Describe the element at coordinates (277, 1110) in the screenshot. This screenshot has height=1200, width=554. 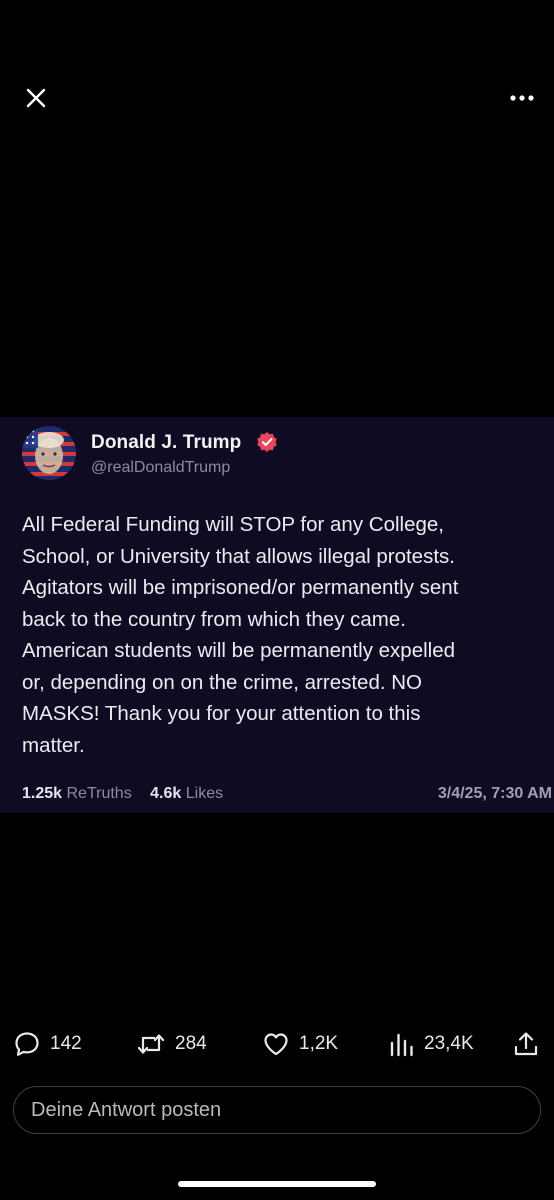
I see `reply-input: Deine Antwort posten` at that location.